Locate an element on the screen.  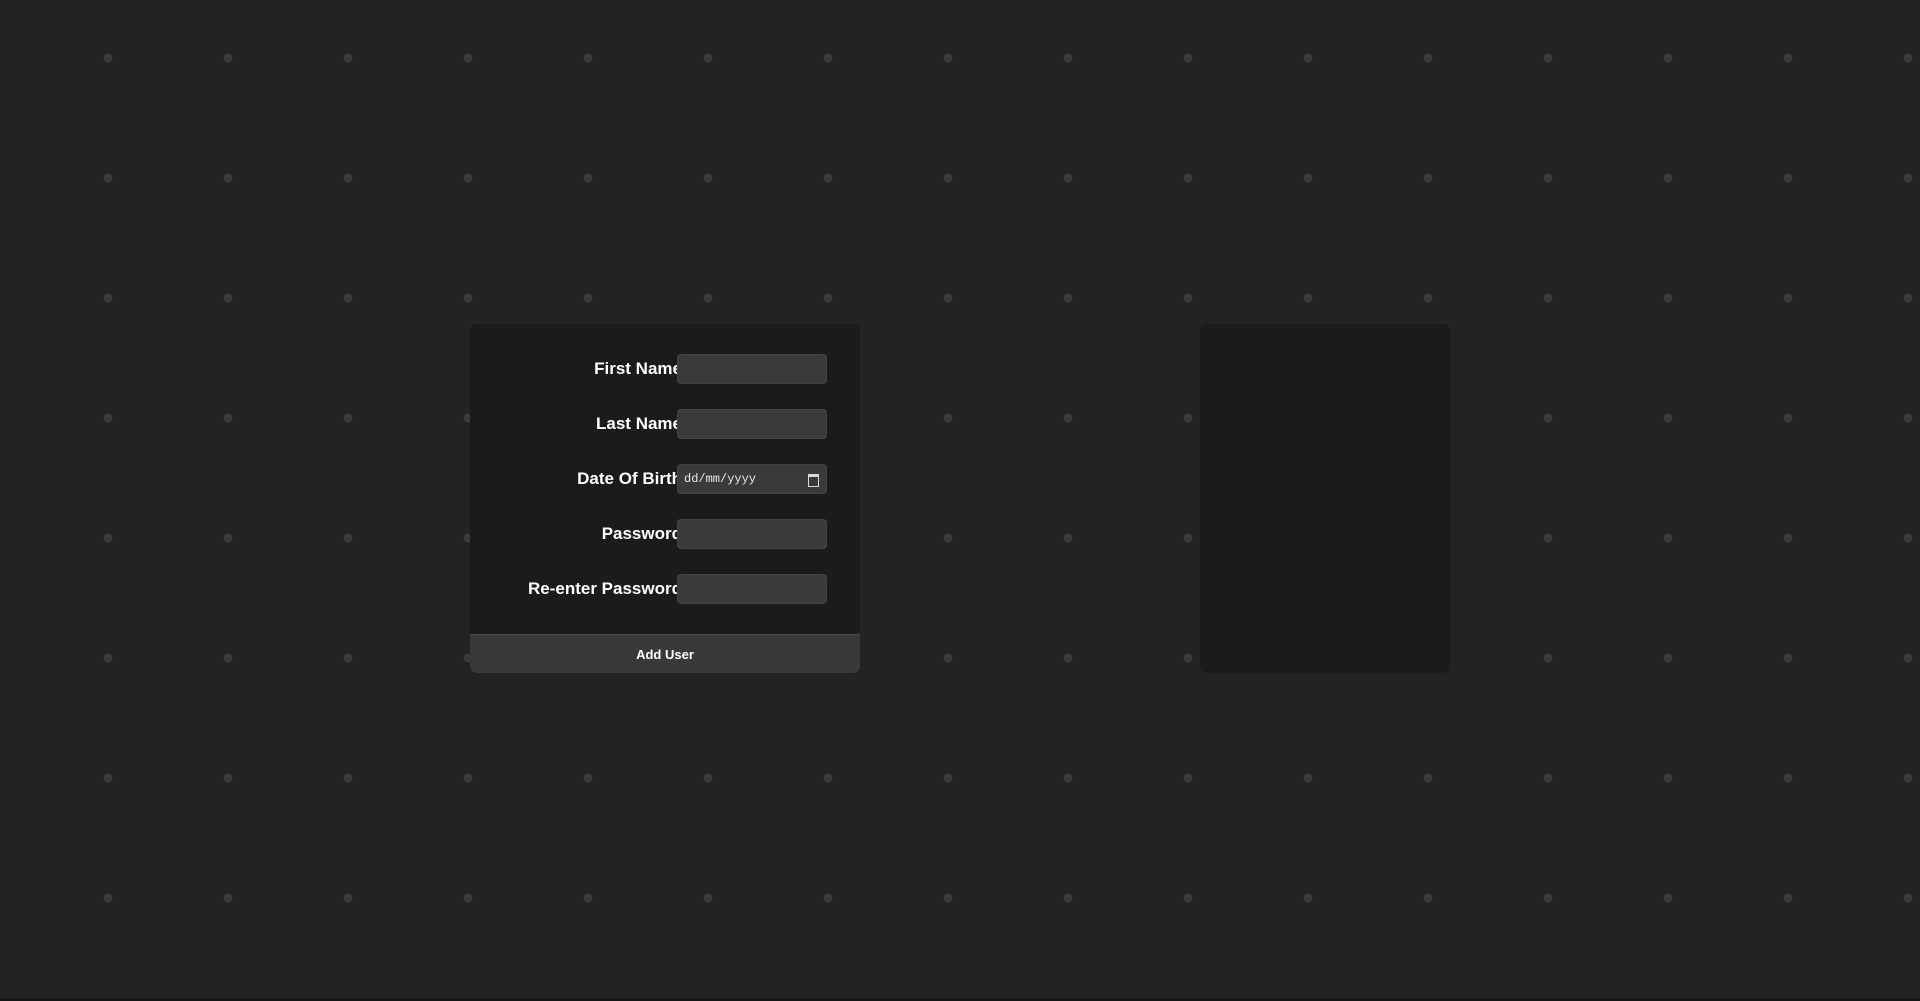
password-label: Password is located at coordinates (641, 533).